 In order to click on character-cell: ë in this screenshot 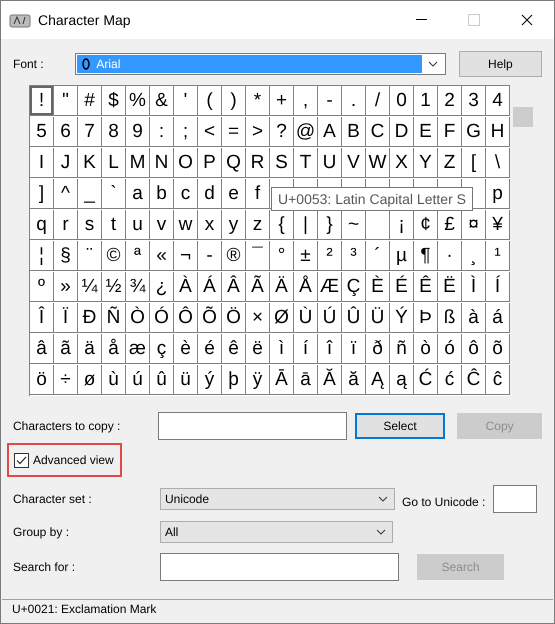, I will do `click(258, 349)`.